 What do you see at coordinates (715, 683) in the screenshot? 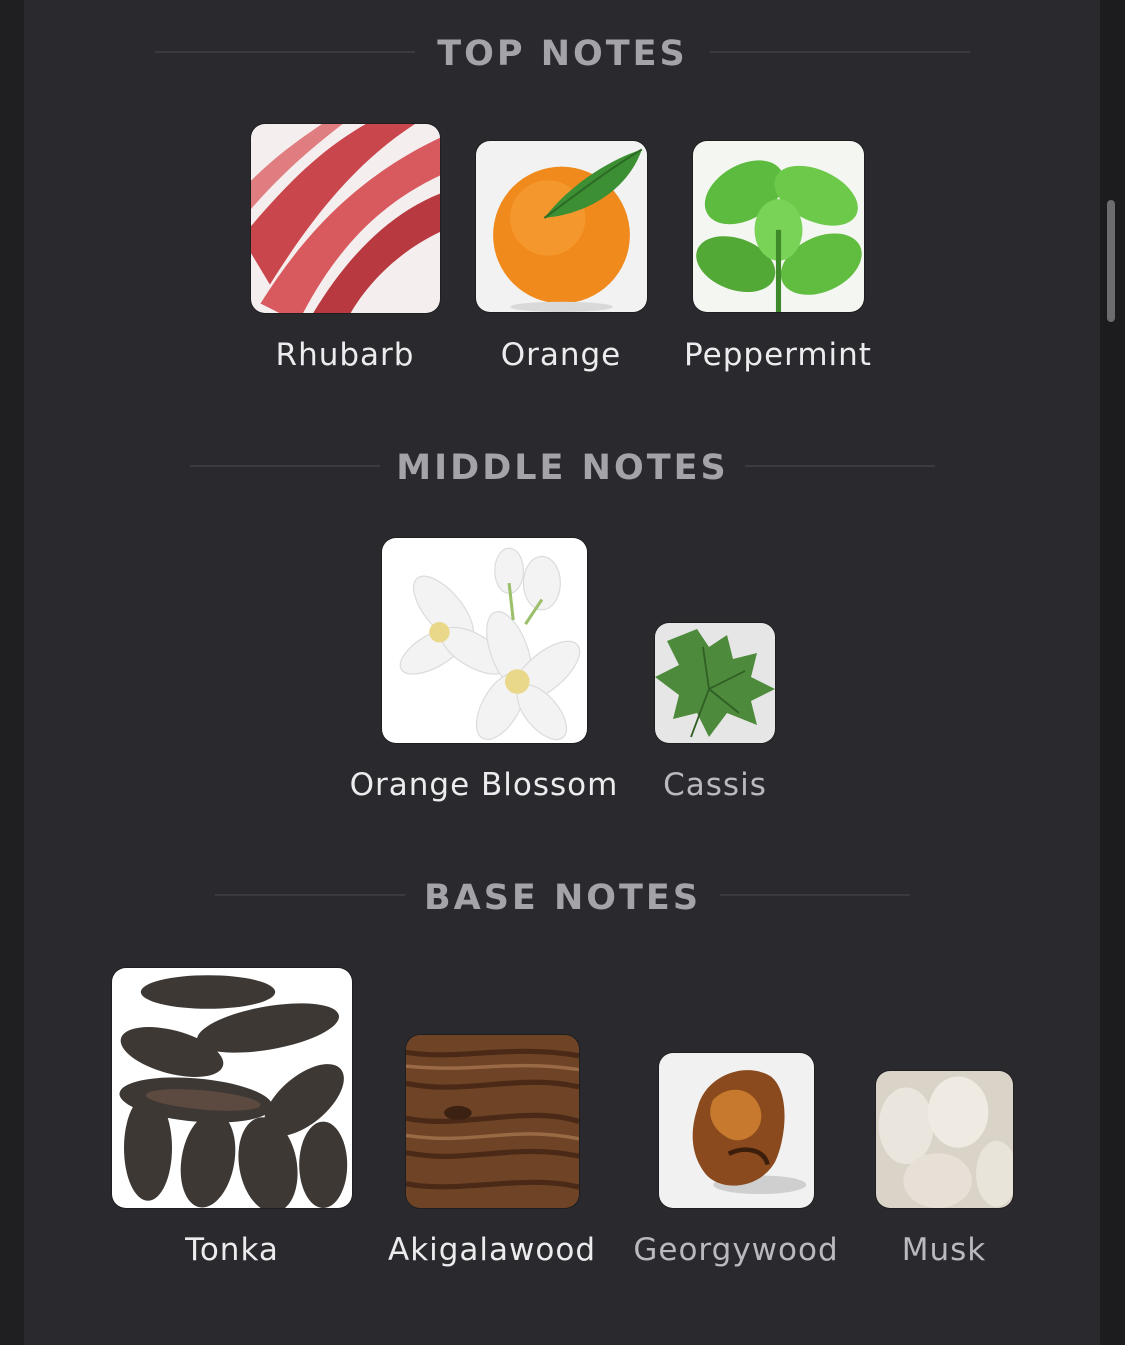
I see `cassis-image` at bounding box center [715, 683].